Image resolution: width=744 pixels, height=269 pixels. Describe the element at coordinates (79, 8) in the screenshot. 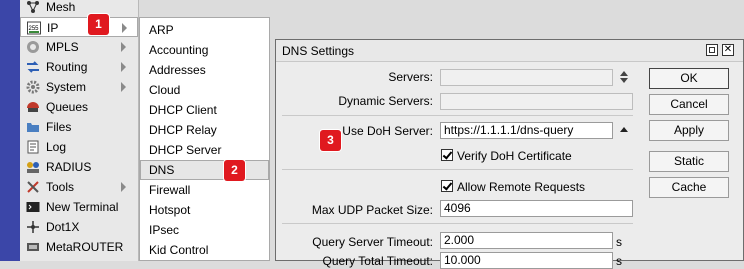

I see `menu-item-mesh: Mesh` at that location.